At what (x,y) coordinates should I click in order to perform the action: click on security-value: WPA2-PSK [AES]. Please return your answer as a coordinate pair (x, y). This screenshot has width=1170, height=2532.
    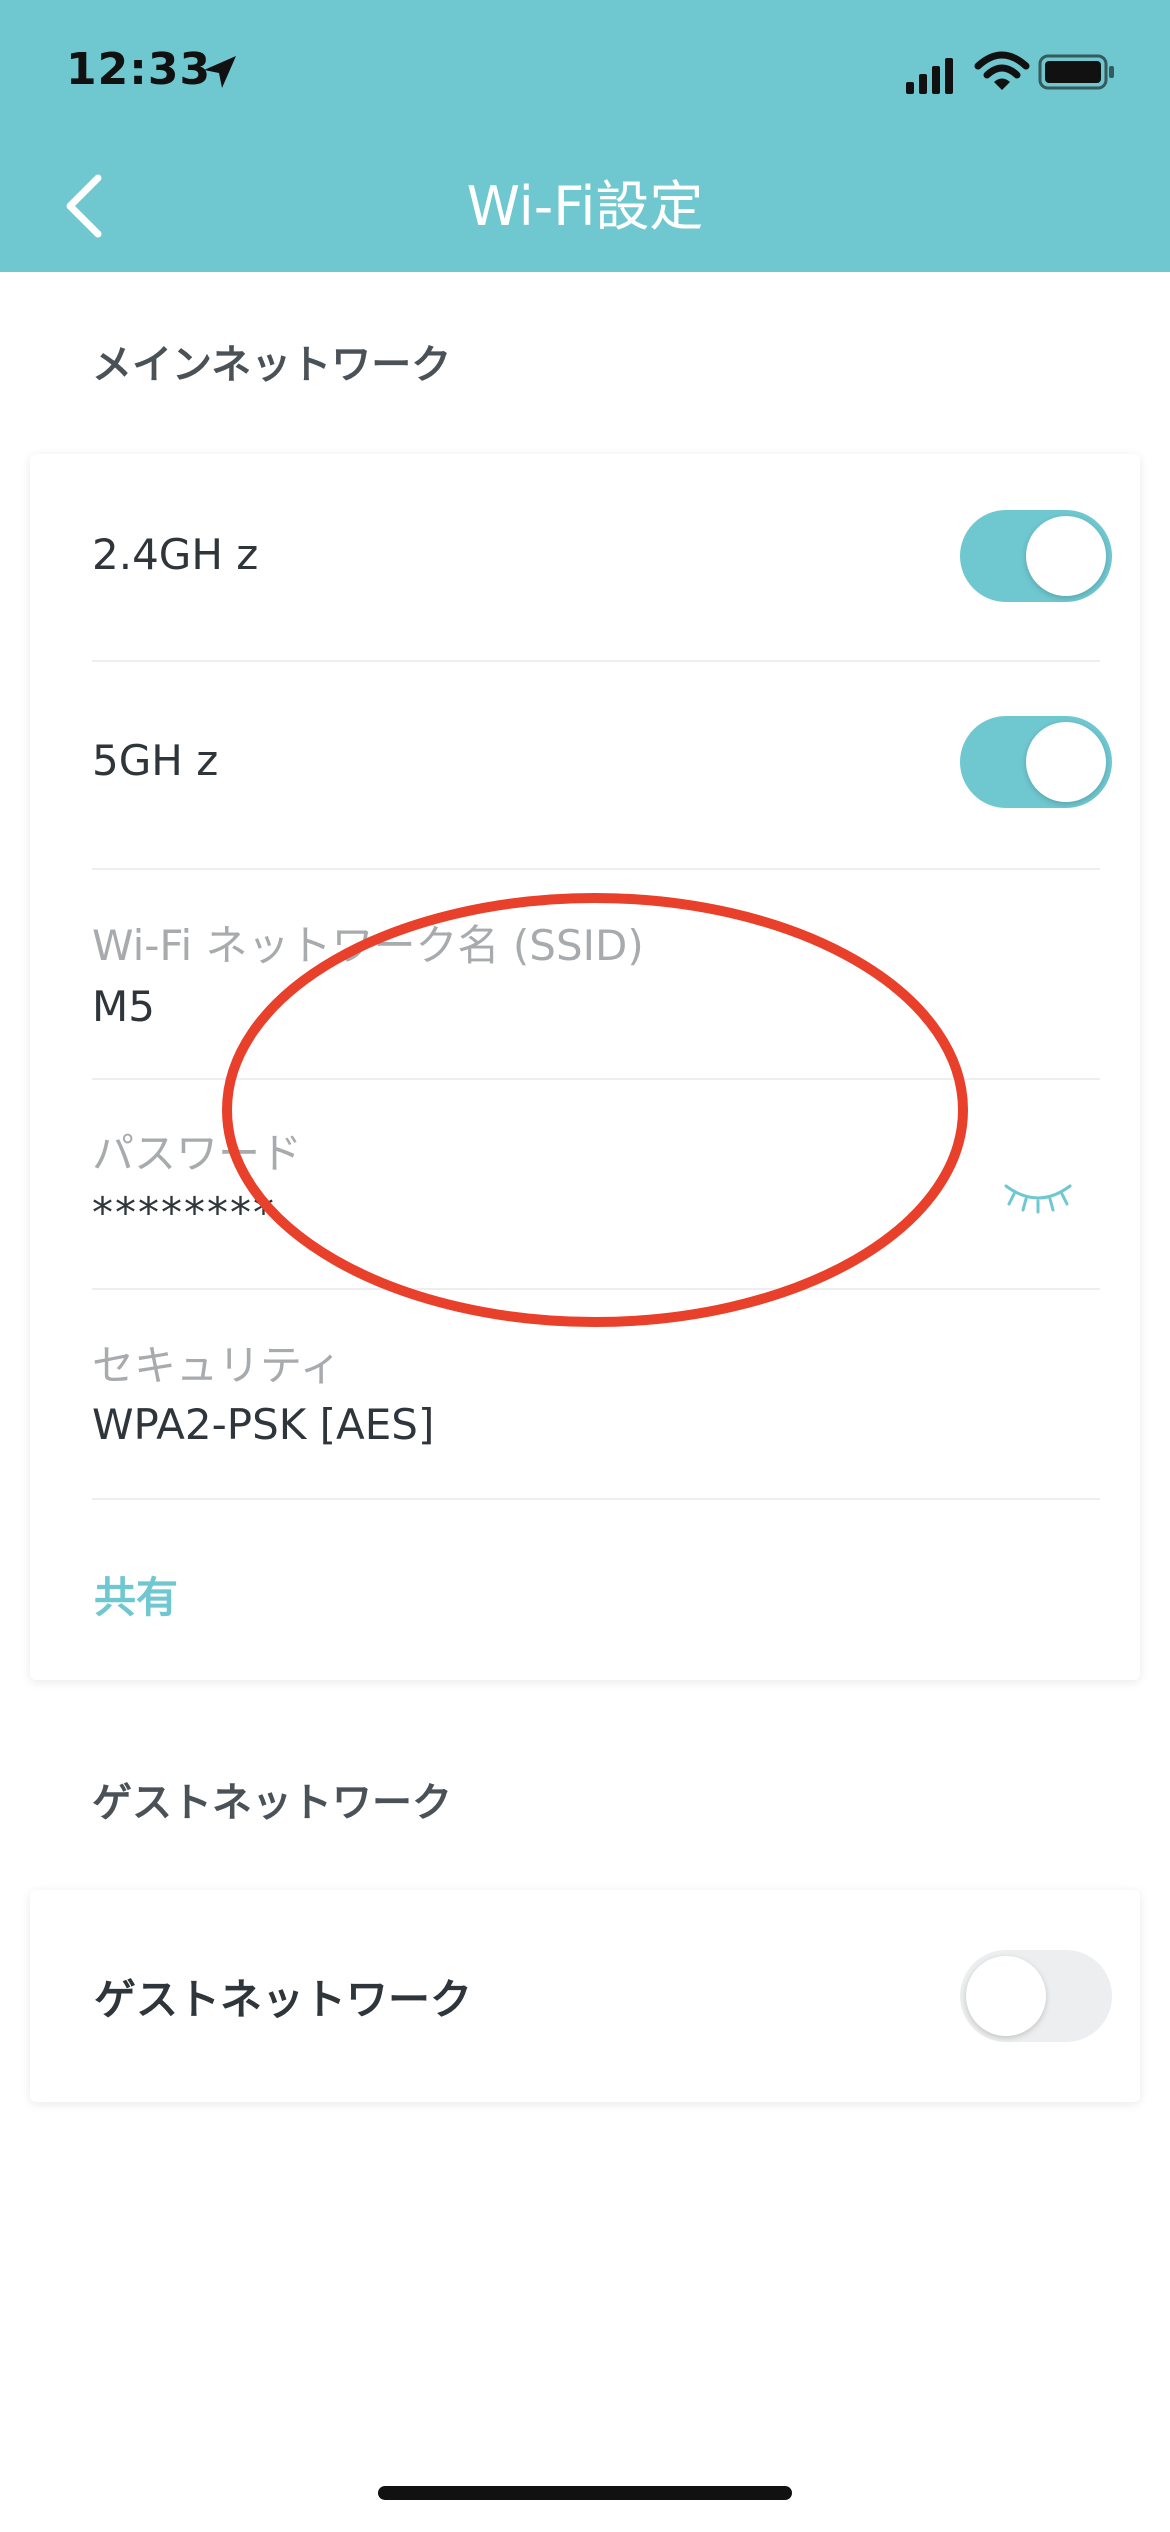
    Looking at the image, I should click on (263, 1424).